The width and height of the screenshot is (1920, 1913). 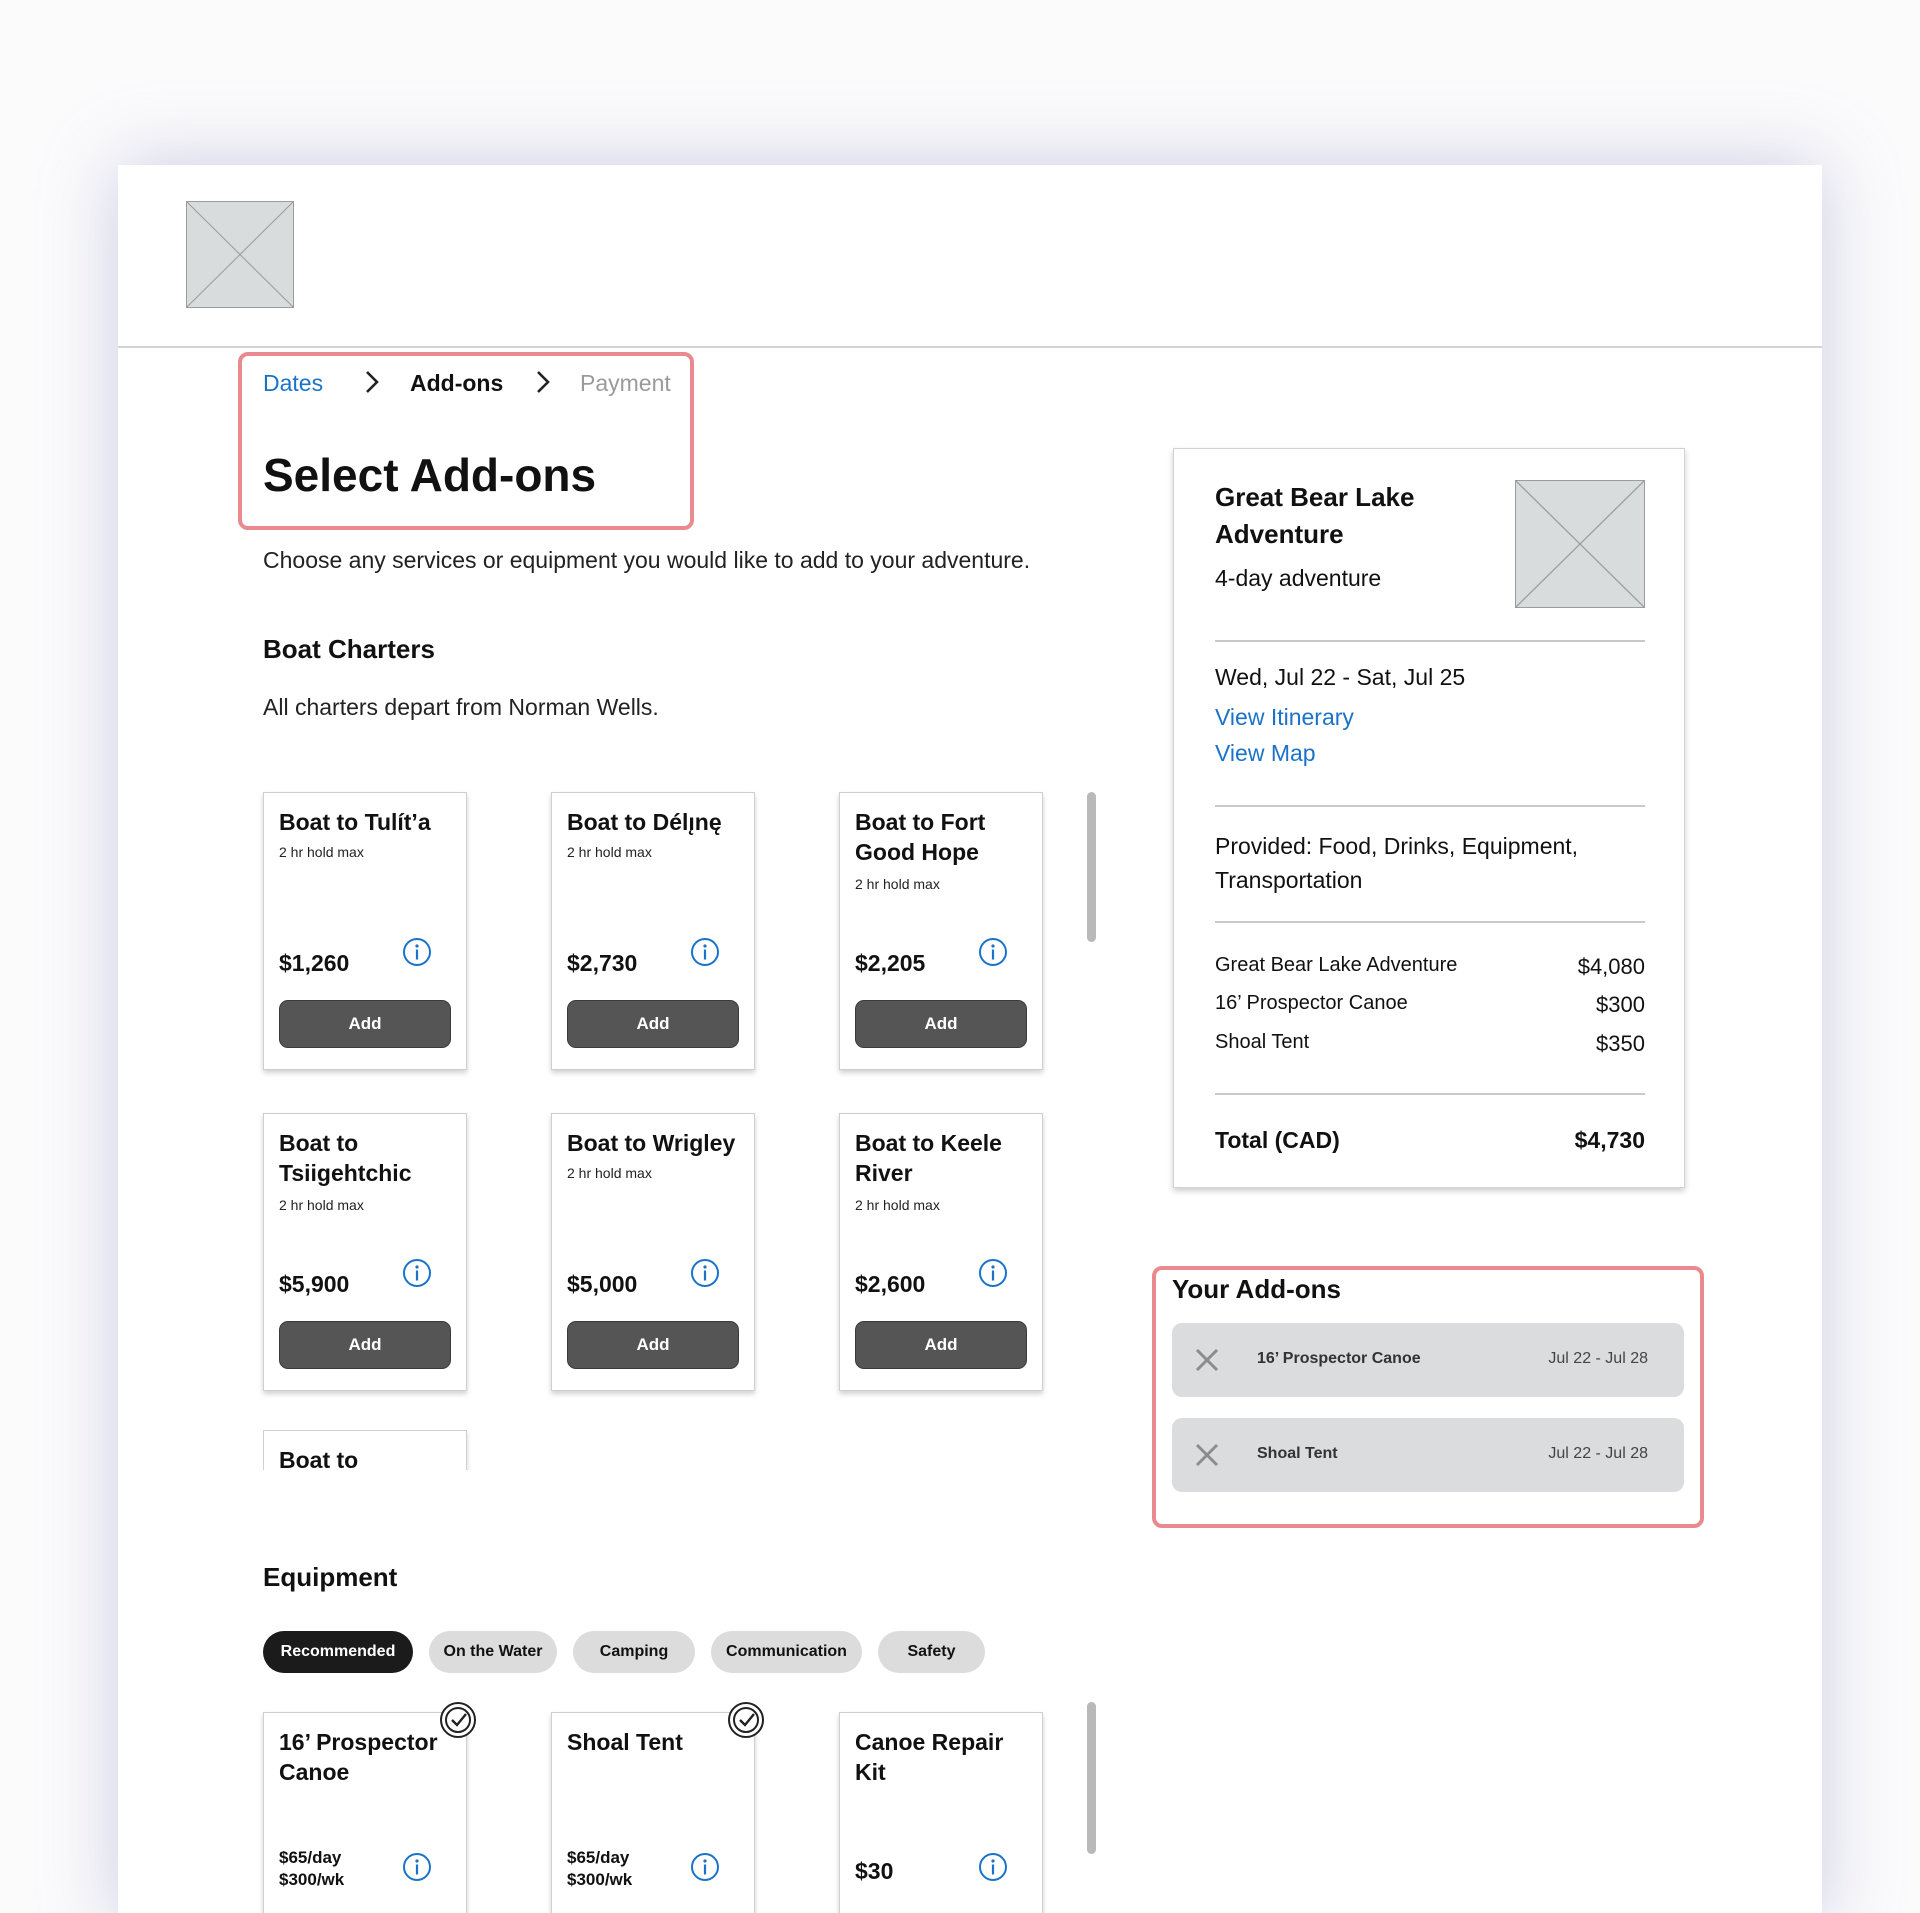 What do you see at coordinates (1598, 1358) in the screenshot?
I see `addon-dates: Jul 22 - Jul 28` at bounding box center [1598, 1358].